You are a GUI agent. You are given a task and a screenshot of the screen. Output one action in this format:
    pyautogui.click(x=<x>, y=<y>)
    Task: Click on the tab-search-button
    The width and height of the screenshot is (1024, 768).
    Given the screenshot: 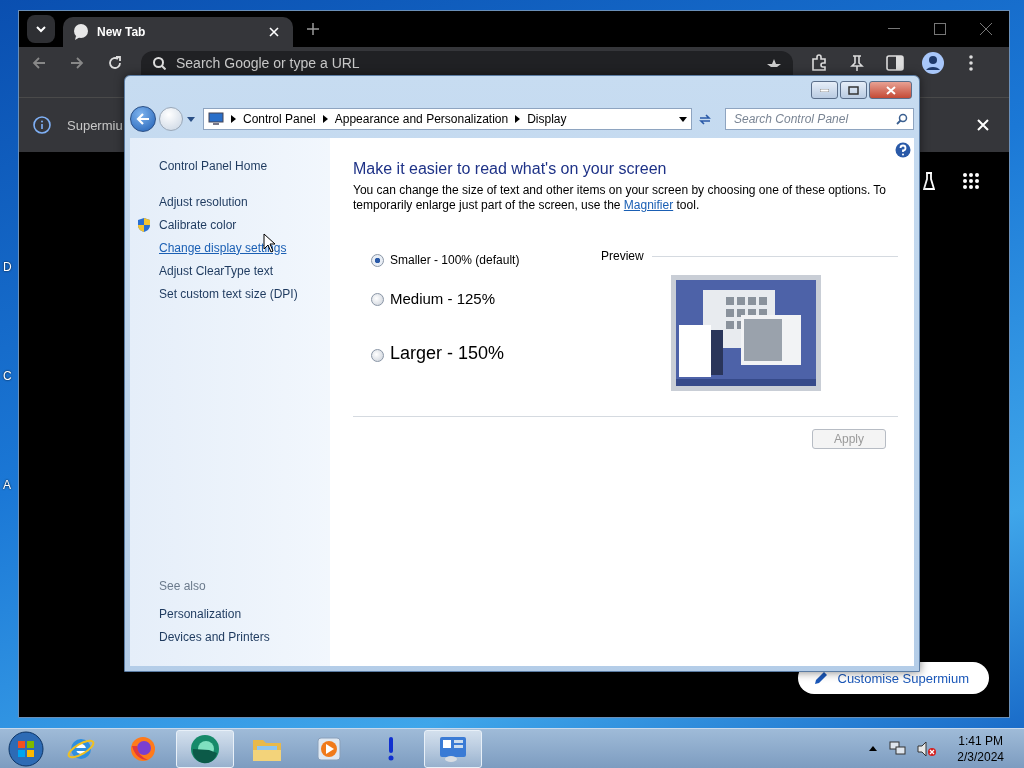 What is the action you would take?
    pyautogui.click(x=41, y=29)
    